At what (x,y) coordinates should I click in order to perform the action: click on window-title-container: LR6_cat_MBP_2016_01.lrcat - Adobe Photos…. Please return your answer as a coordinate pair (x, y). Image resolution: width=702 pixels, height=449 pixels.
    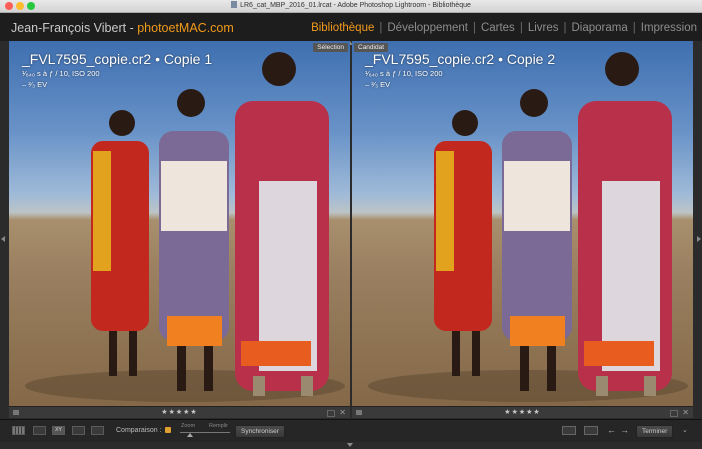
    Looking at the image, I should click on (351, 6).